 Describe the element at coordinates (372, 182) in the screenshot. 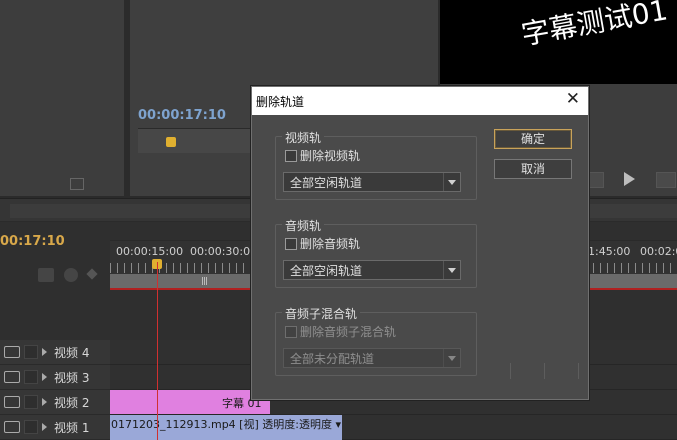

I see `video-track-select: 全部空闲轨道` at that location.